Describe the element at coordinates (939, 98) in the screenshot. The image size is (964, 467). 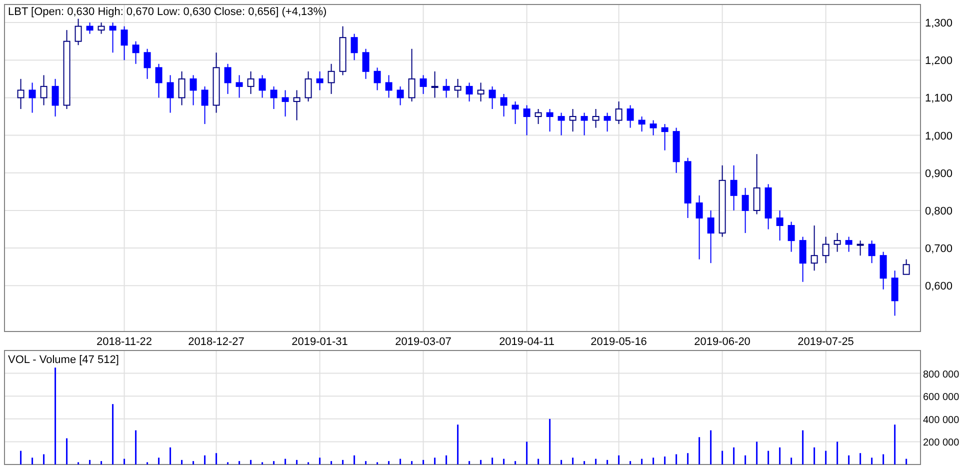
I see `axis-label: 1,100` at that location.